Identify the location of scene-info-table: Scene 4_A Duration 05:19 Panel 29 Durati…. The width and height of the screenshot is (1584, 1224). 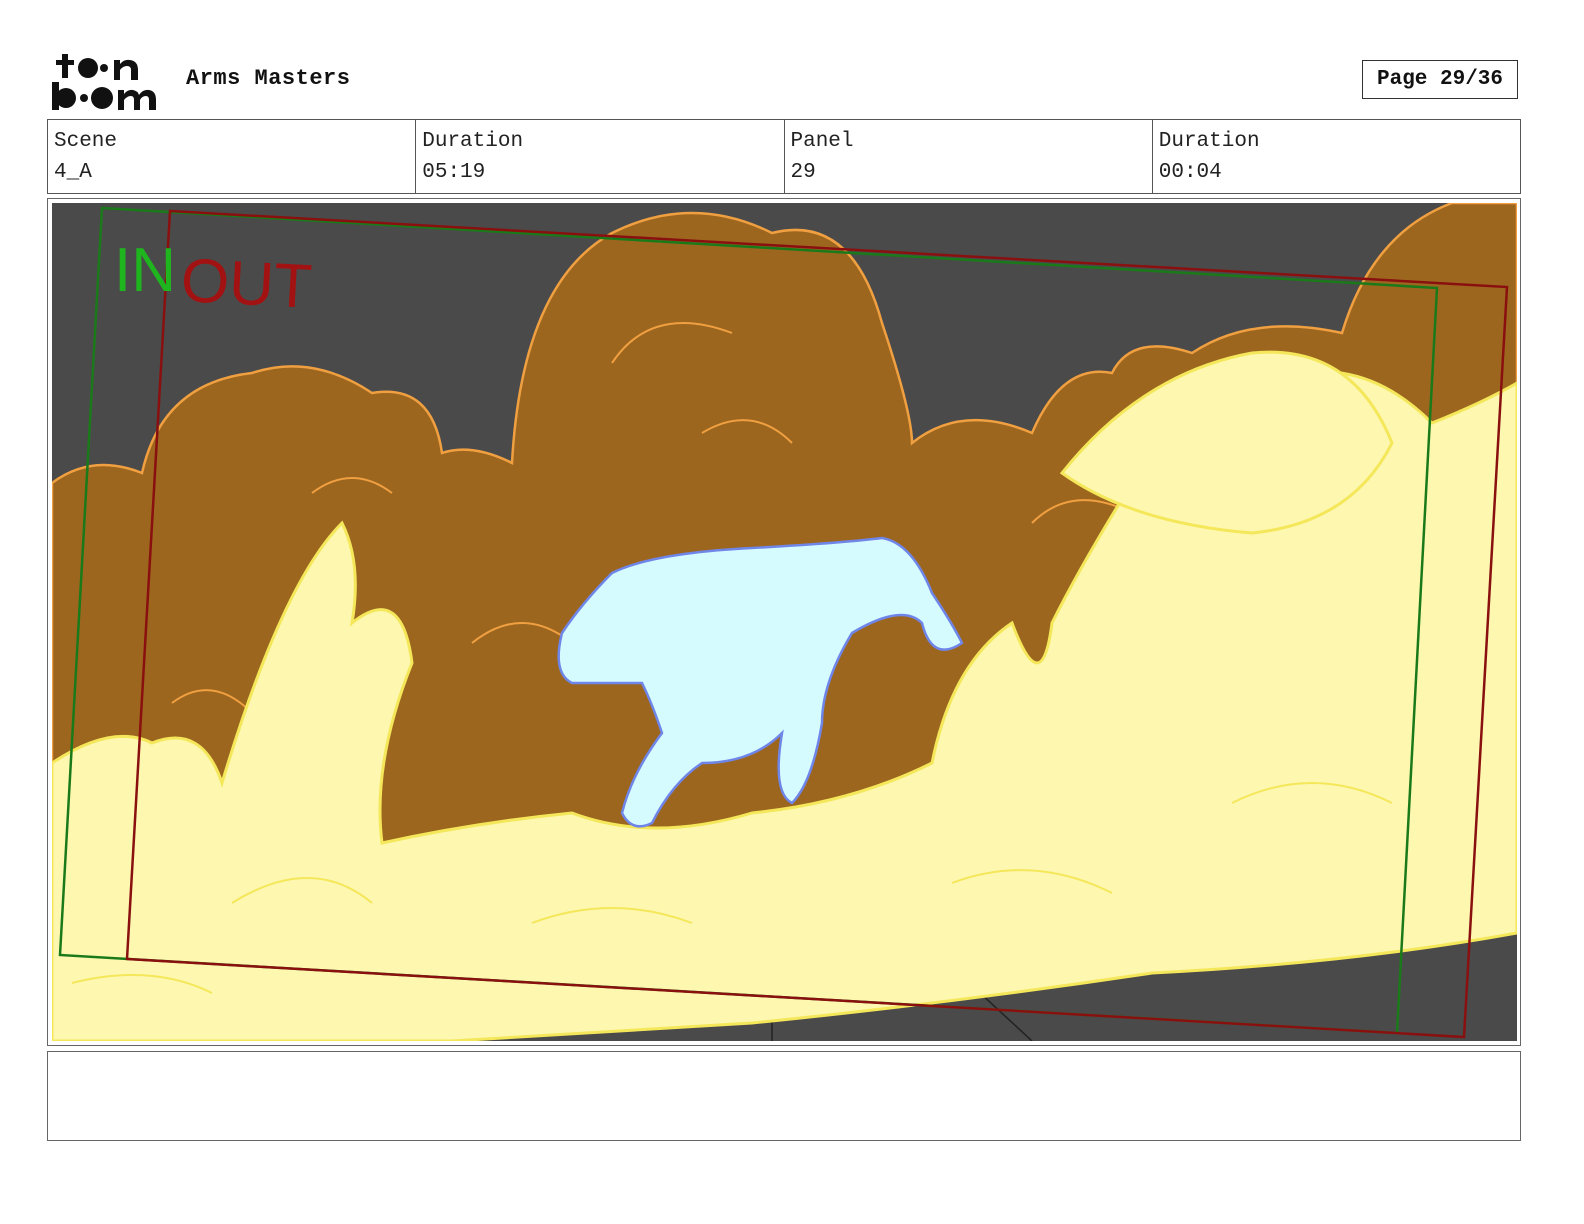
(784, 156).